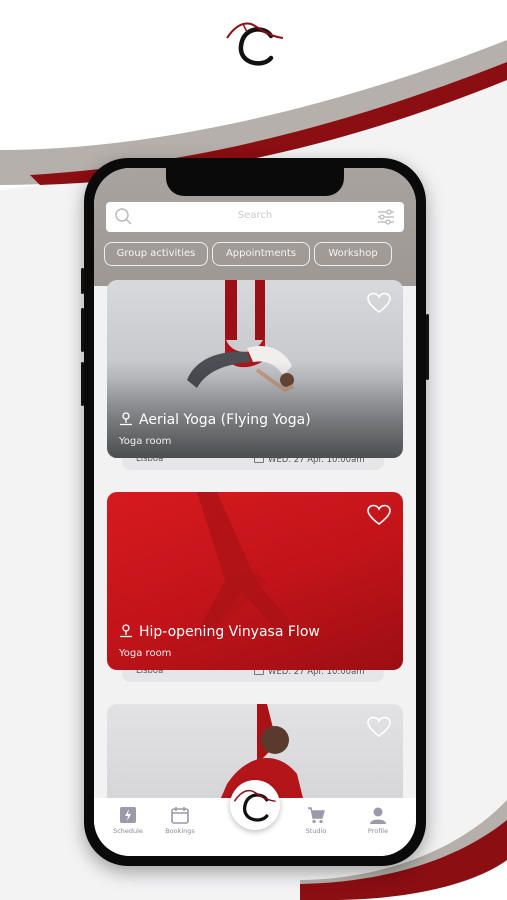 The image size is (507, 900). Describe the element at coordinates (82, 281) in the screenshot. I see `mute-switch` at that location.